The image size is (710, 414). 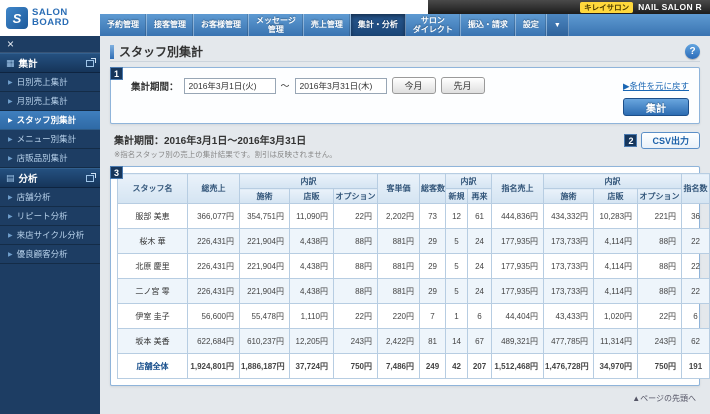 I want to click on grid-icon, so click(x=10, y=63).